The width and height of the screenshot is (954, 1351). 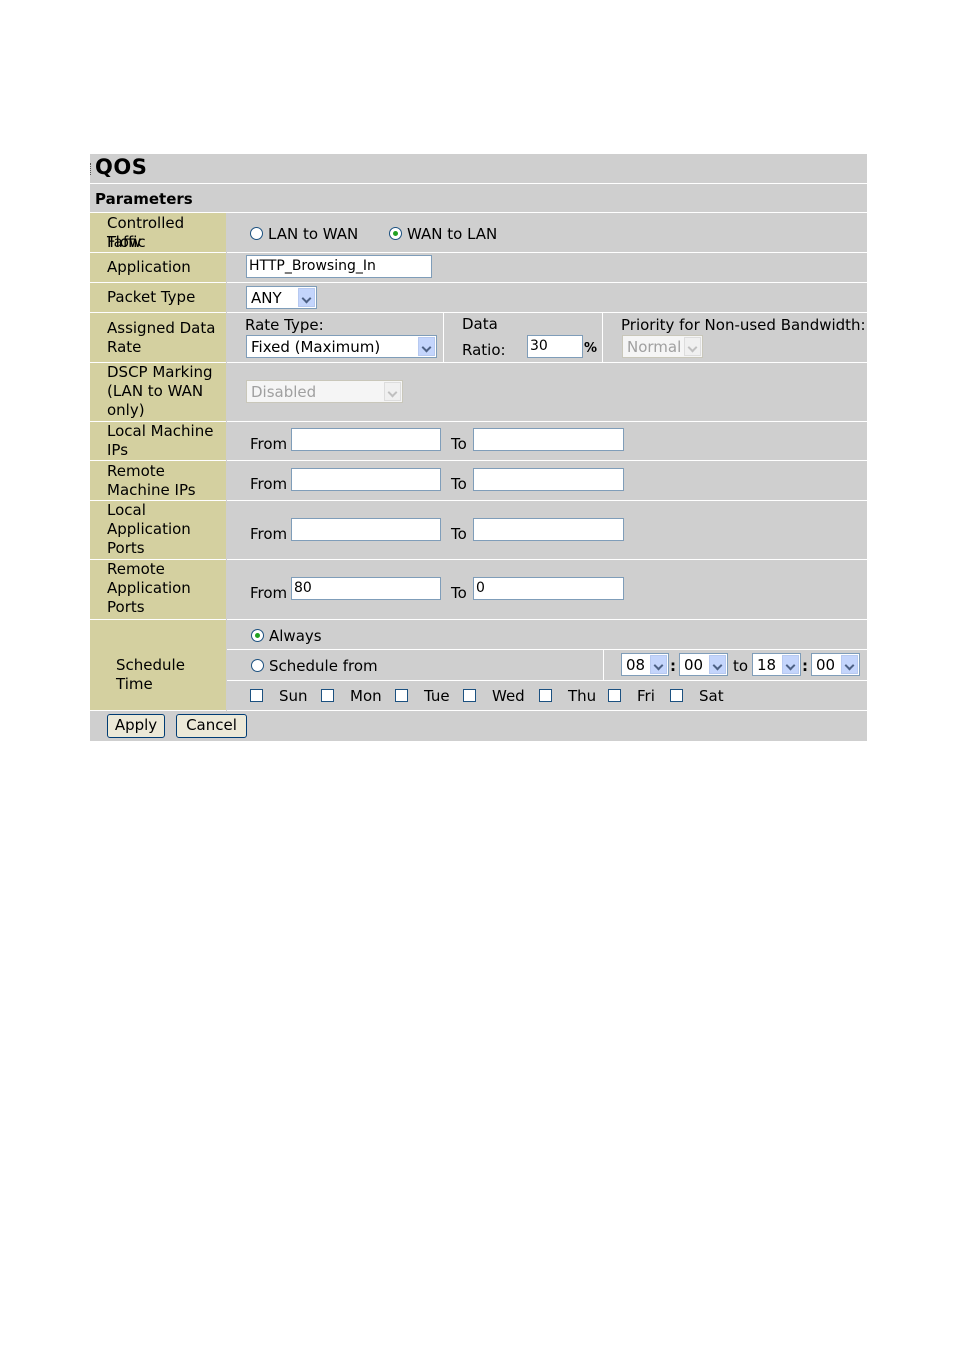 What do you see at coordinates (121, 167) in the screenshot?
I see `page-title: QOS` at bounding box center [121, 167].